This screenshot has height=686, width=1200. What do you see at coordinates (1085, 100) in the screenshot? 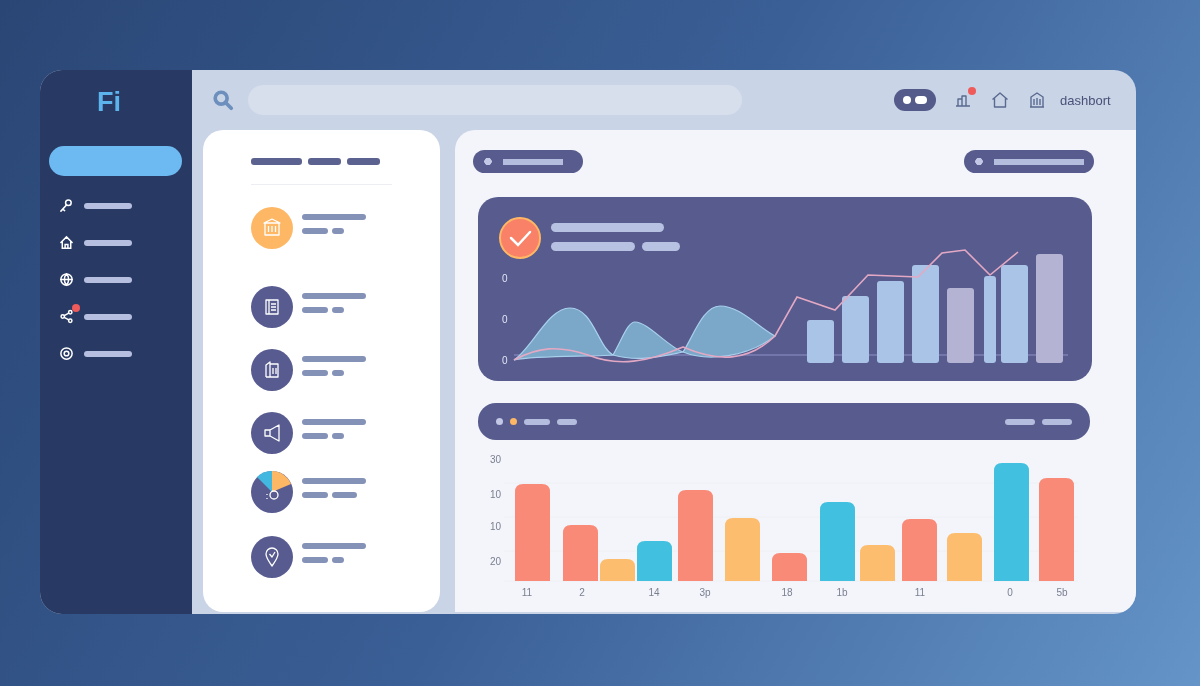
I see `dashboard-link: dashbort` at bounding box center [1085, 100].